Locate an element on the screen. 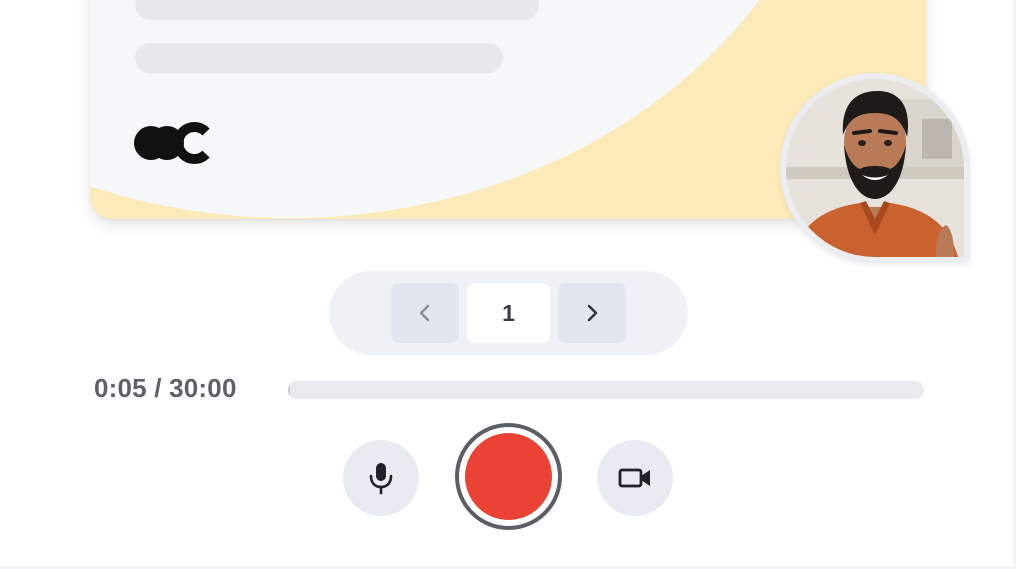 Image resolution: width=1016 pixels, height=569 pixels. recording-progress-fill is located at coordinates (289, 390).